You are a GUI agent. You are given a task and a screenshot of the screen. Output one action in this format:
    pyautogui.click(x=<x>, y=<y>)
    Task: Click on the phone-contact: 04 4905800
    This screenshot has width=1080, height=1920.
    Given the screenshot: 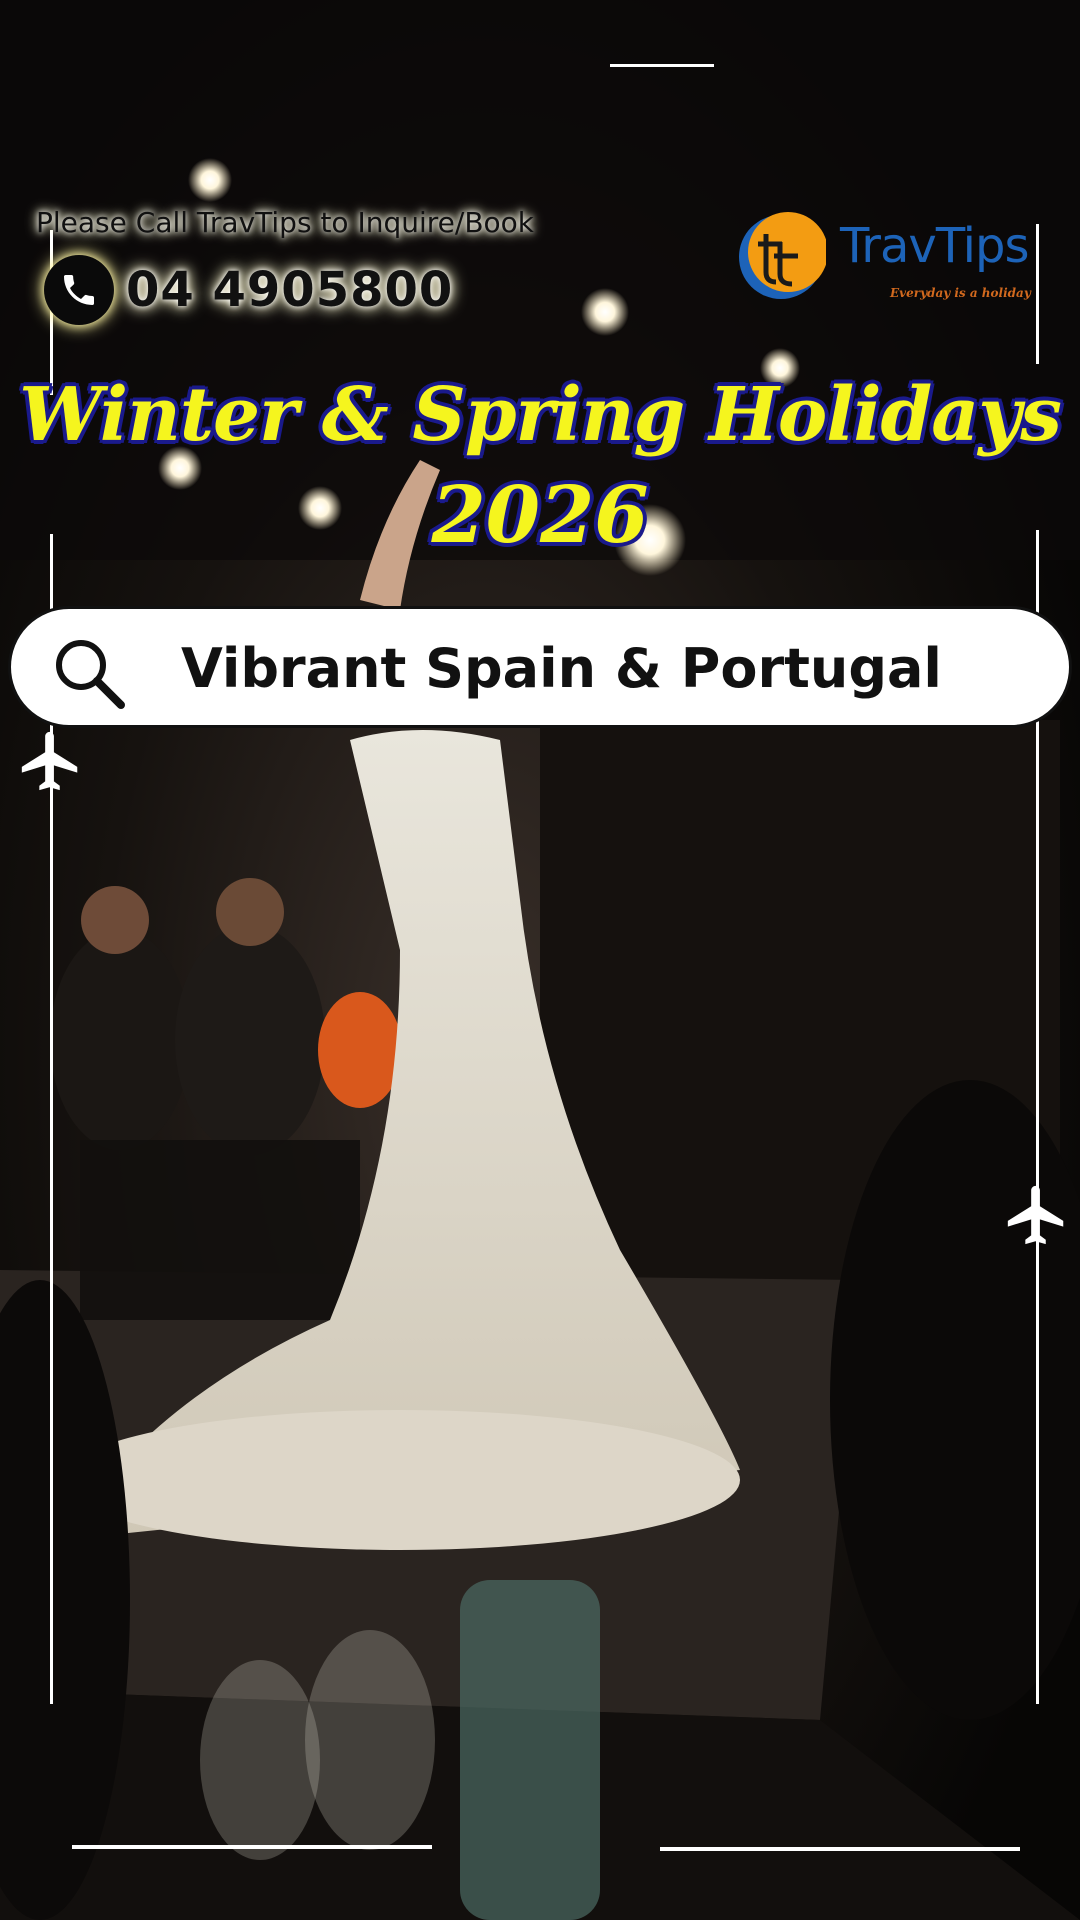 What is the action you would take?
    pyautogui.click(x=248, y=290)
    